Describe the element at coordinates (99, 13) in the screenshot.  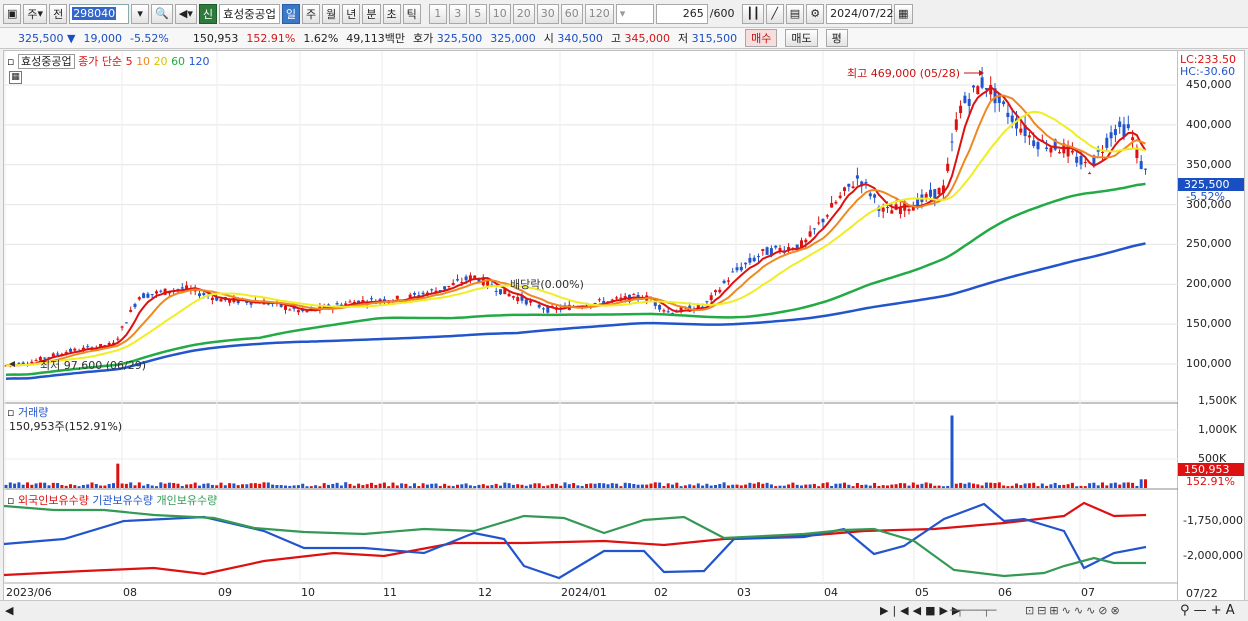
I see `stock-code-input: 298040` at that location.